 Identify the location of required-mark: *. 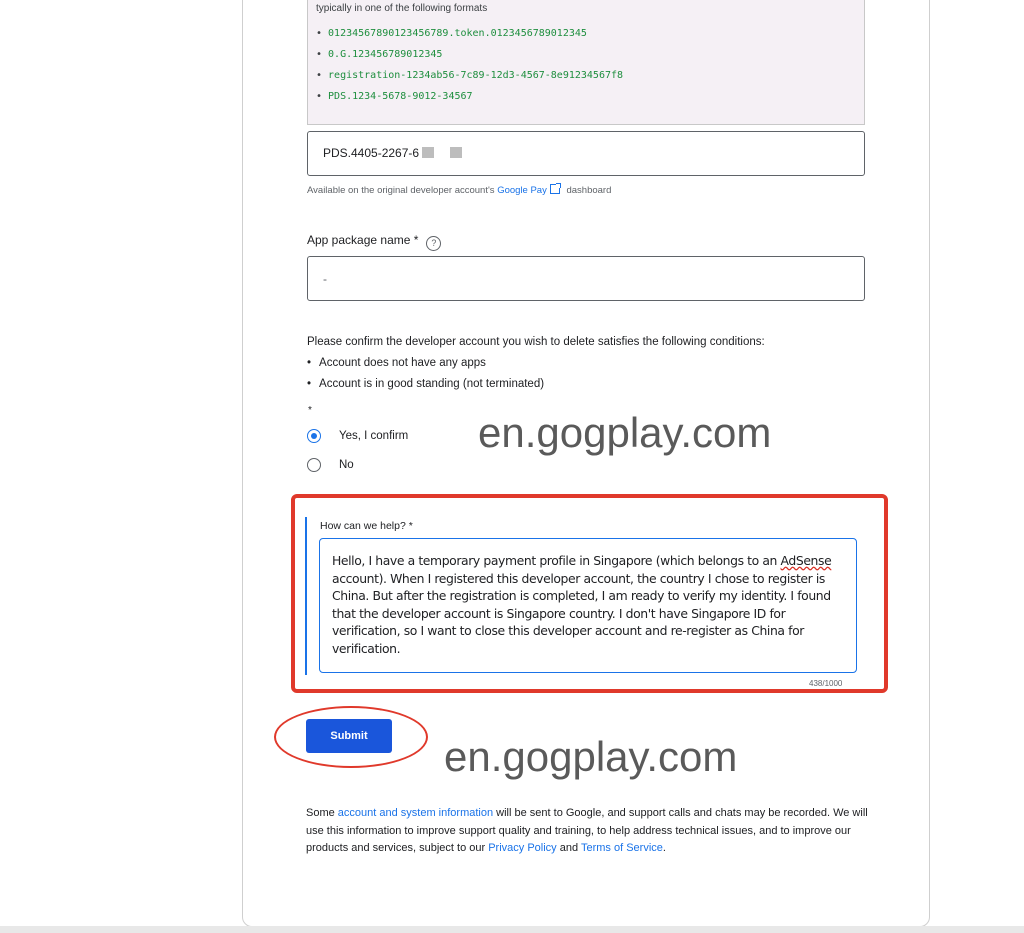
(310, 410).